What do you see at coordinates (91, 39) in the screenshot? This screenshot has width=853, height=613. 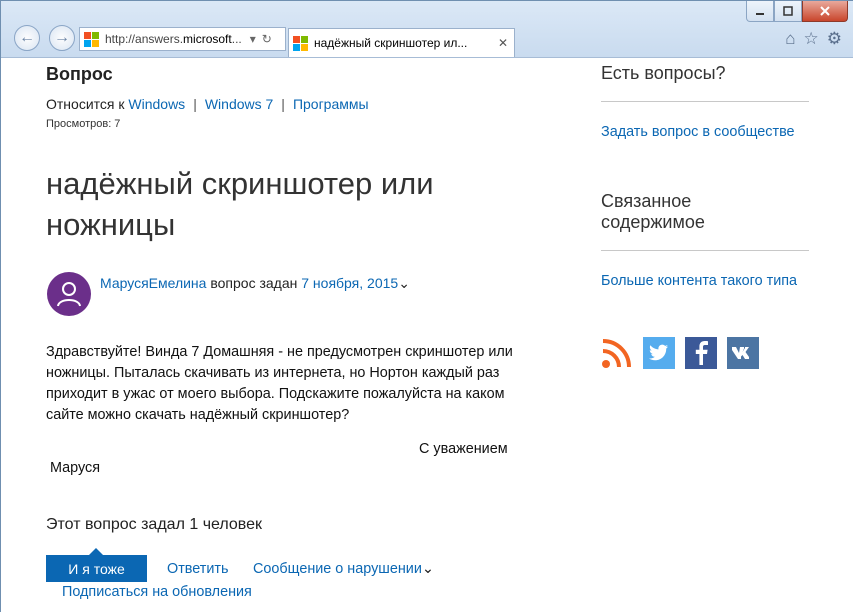 I see `microsoft-logo-icon` at bounding box center [91, 39].